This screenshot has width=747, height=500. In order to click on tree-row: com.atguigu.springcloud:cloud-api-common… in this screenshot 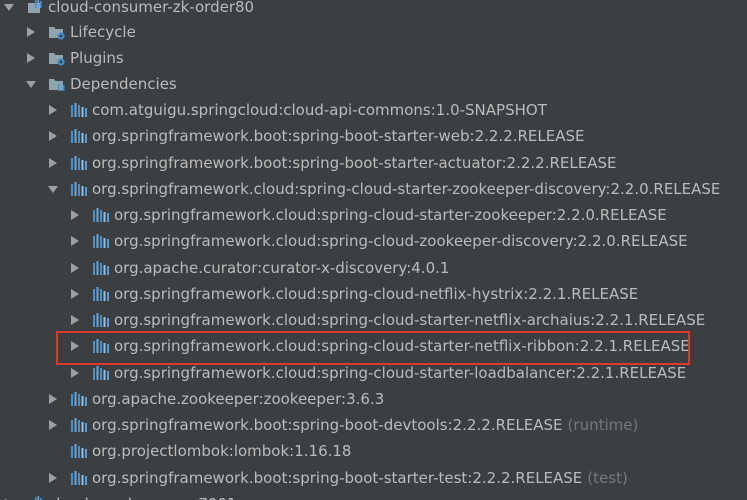, I will do `click(373, 110)`.